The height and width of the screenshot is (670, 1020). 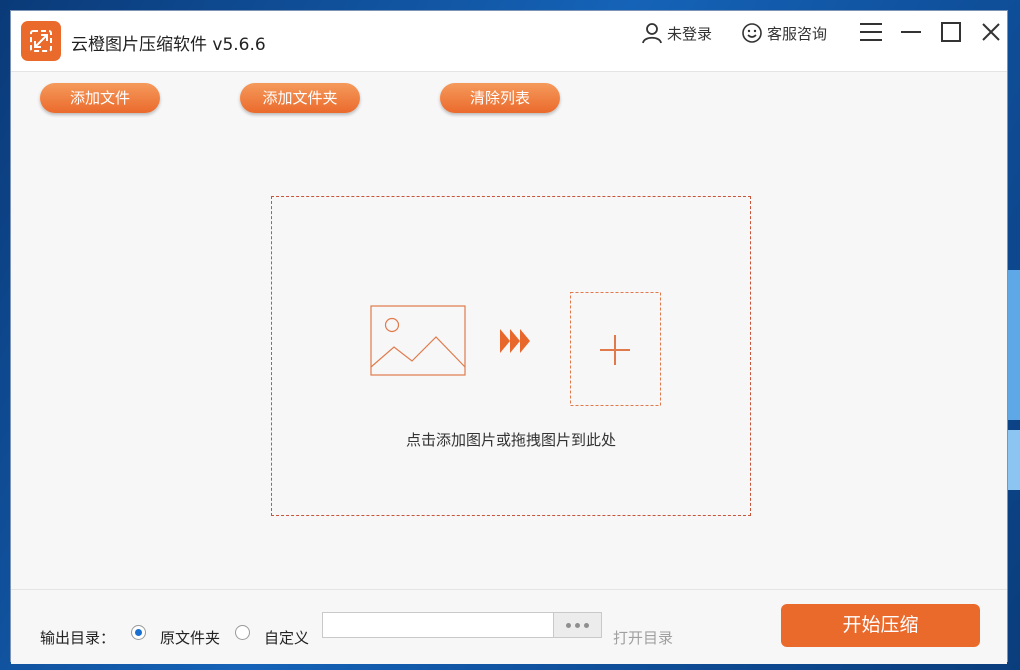 I want to click on add-file-button: 添加文件, so click(x=100, y=98).